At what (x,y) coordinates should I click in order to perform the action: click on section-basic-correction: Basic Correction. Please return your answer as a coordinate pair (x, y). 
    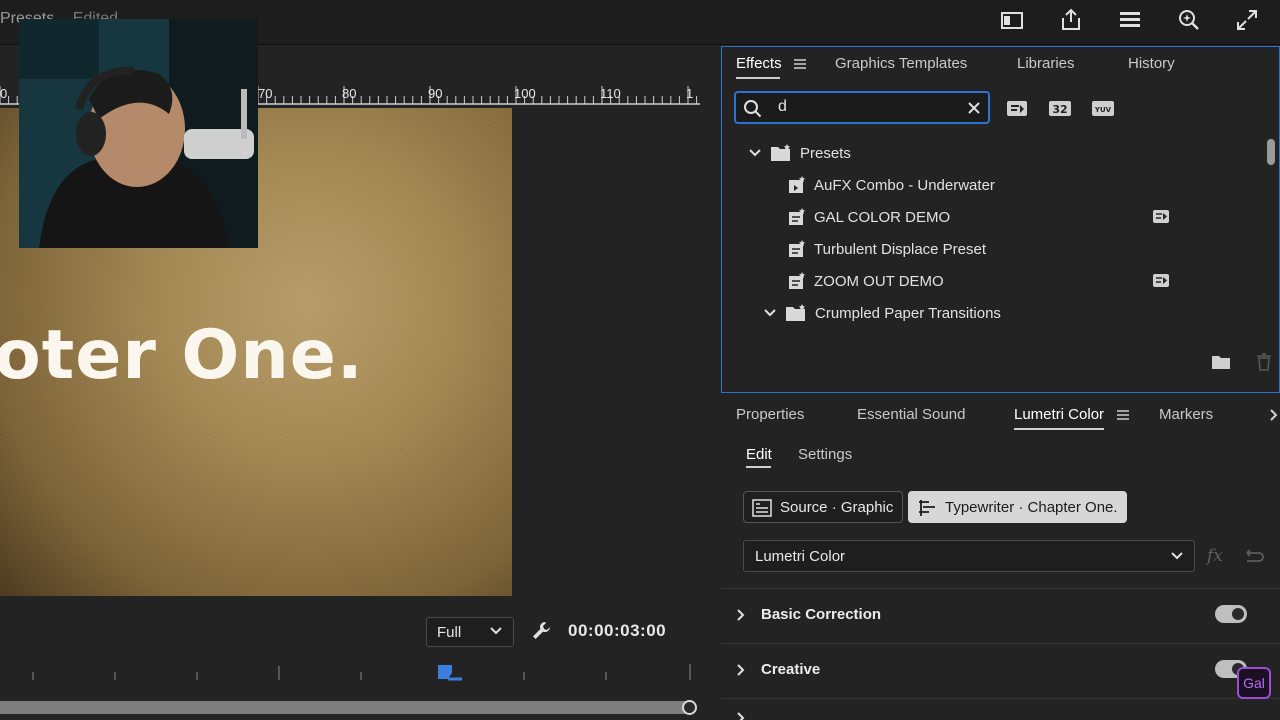
    Looking at the image, I should click on (1000, 615).